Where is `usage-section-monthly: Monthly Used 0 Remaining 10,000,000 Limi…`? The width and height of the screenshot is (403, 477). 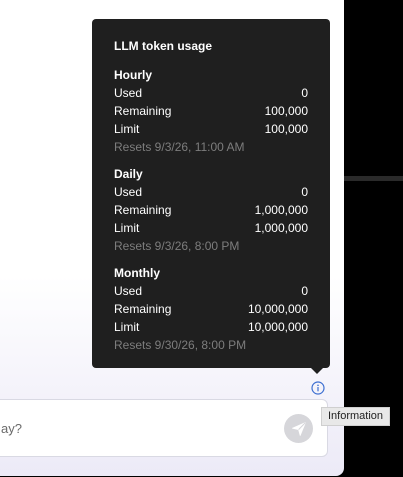
usage-section-monthly: Monthly Used 0 Remaining 10,000,000 Limi… is located at coordinates (211, 309).